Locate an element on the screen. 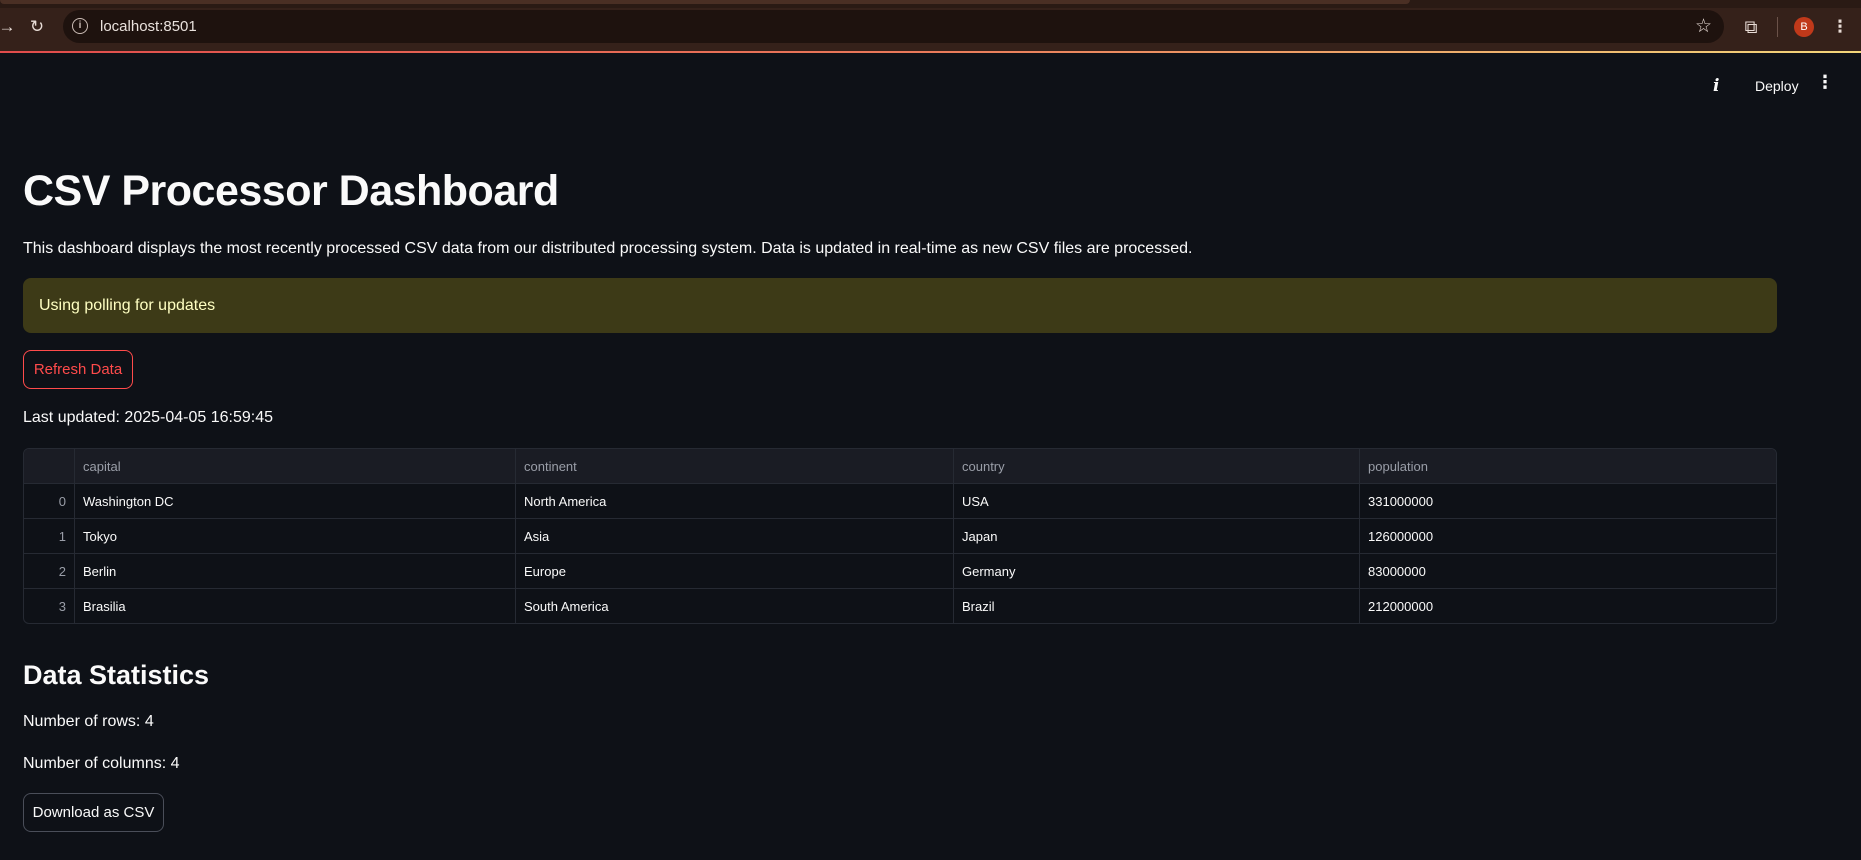 The image size is (1861, 860). table-cell: Brazil is located at coordinates (1157, 606).